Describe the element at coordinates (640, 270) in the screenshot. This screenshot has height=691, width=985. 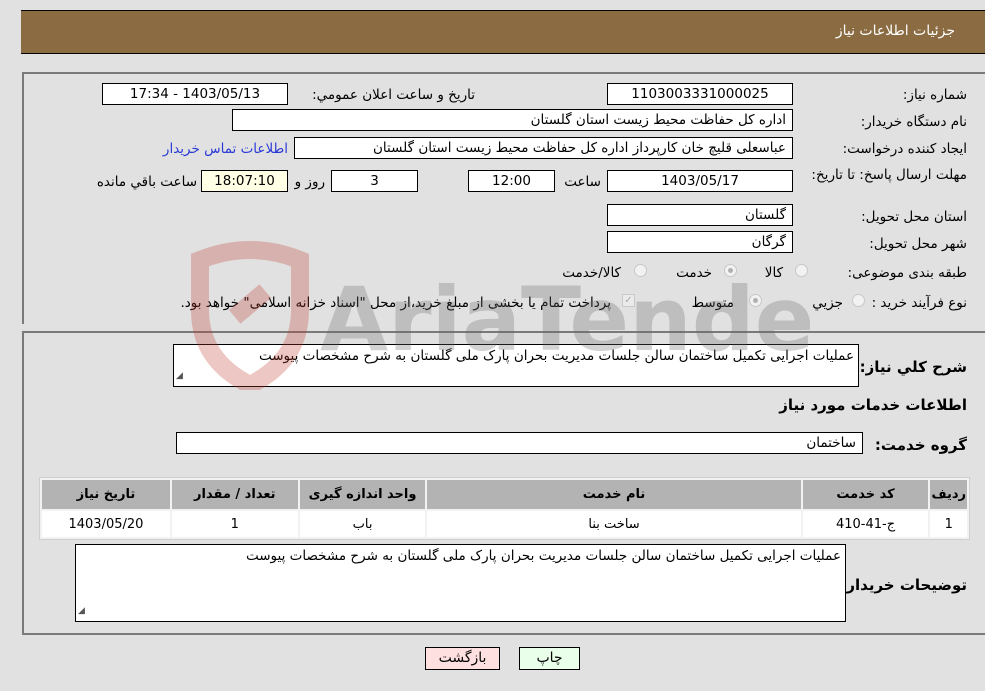
I see `category-radio-goods-service` at that location.